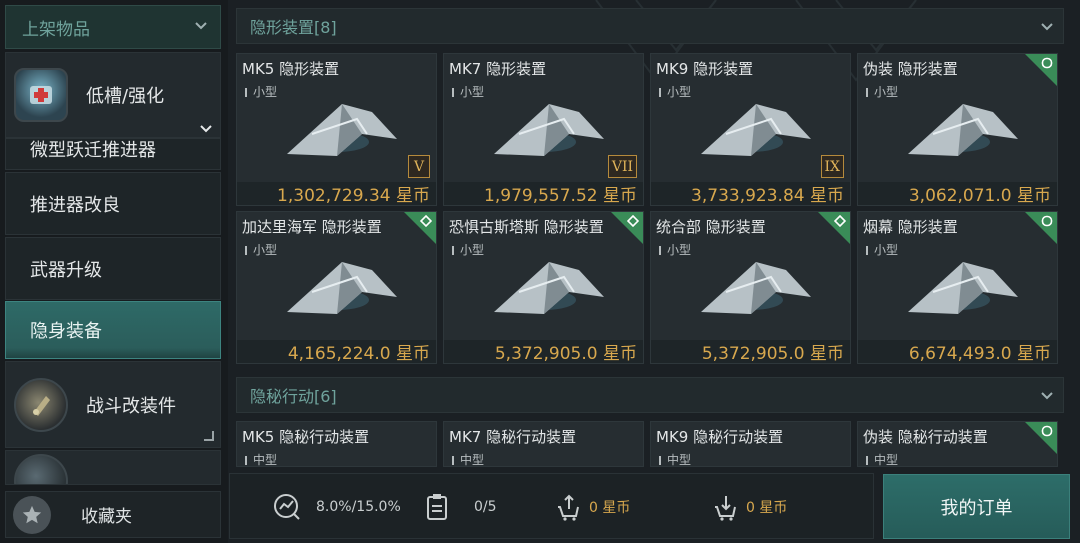 The height and width of the screenshot is (543, 1080). Describe the element at coordinates (336, 351) in the screenshot. I see `item-price: 4,165,224.0 星币` at that location.